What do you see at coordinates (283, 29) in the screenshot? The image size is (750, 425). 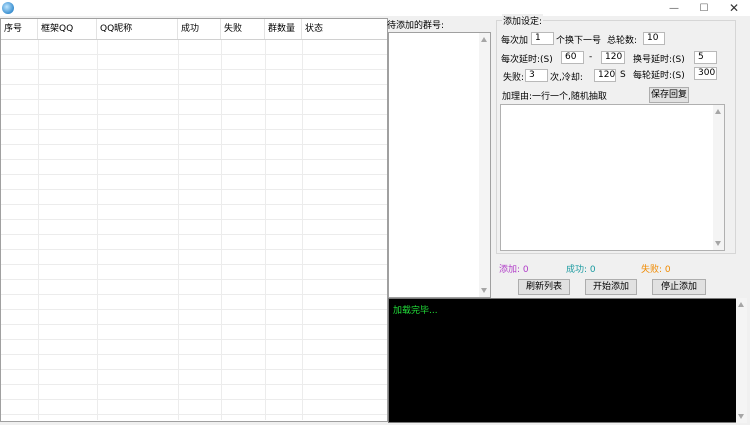 I see `column-header-group-count: 群数量` at bounding box center [283, 29].